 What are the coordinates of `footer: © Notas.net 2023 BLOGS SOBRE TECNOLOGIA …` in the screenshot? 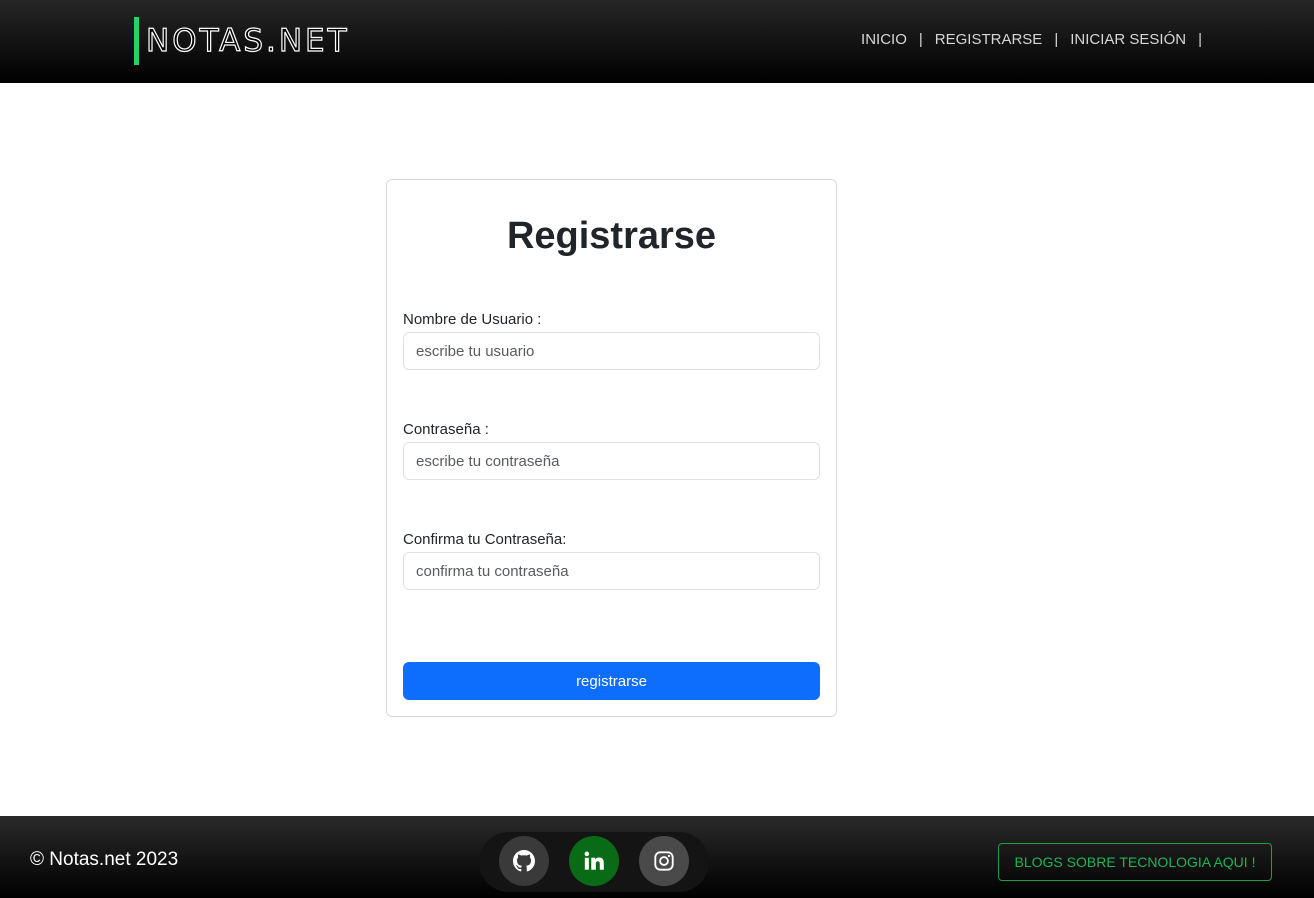 It's located at (657, 857).